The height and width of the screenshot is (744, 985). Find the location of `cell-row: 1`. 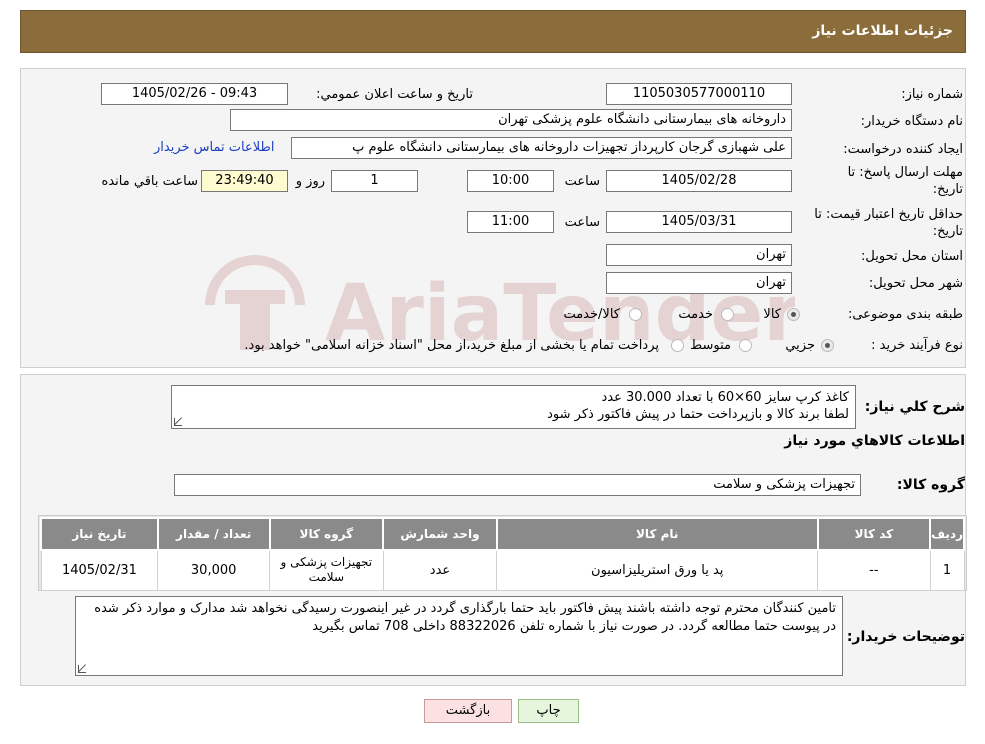

cell-row: 1 is located at coordinates (947, 570).